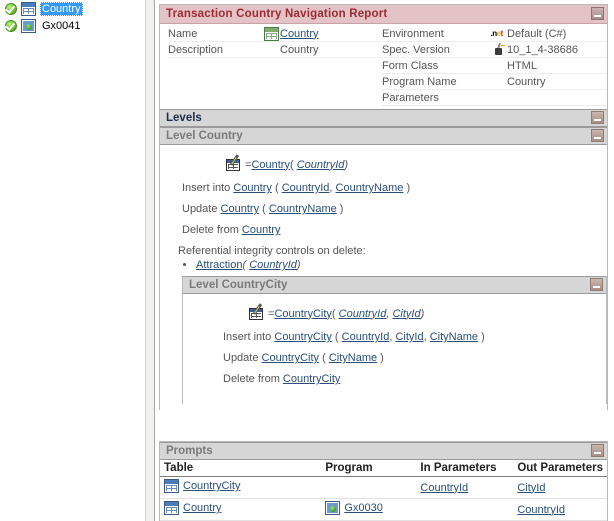 This screenshot has height=521, width=614. I want to click on meta-row-form-class: Form Class HTML, so click(494, 66).